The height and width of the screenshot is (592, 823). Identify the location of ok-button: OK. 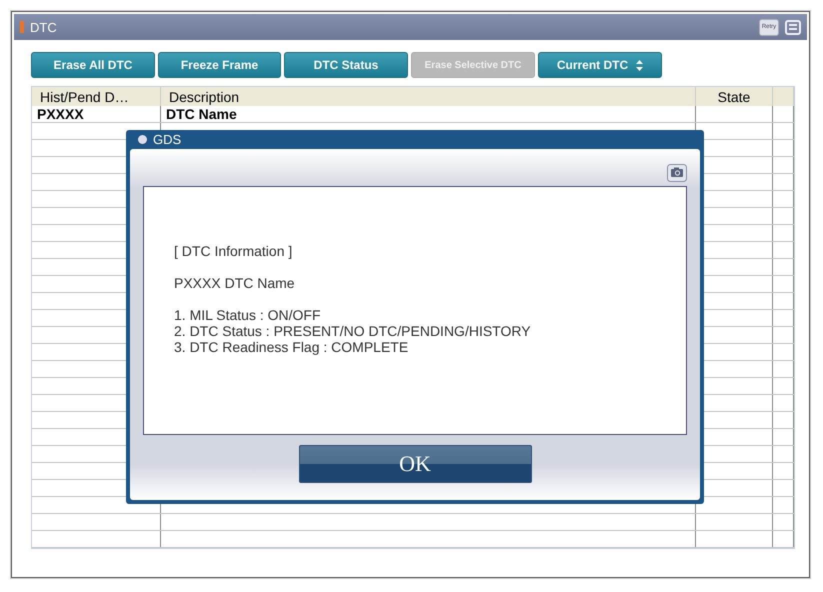
(415, 464).